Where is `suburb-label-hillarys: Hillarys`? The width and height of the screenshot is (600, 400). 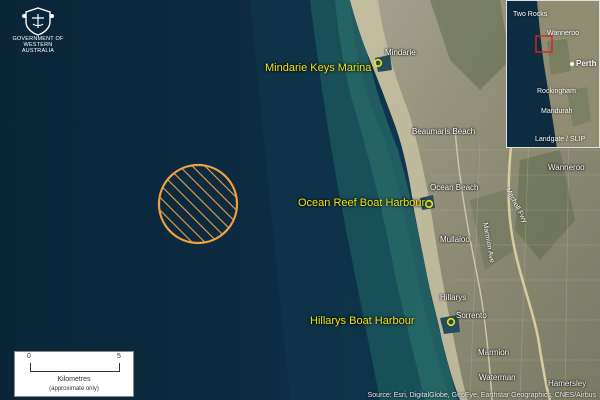 suburb-label-hillarys: Hillarys is located at coordinates (453, 297).